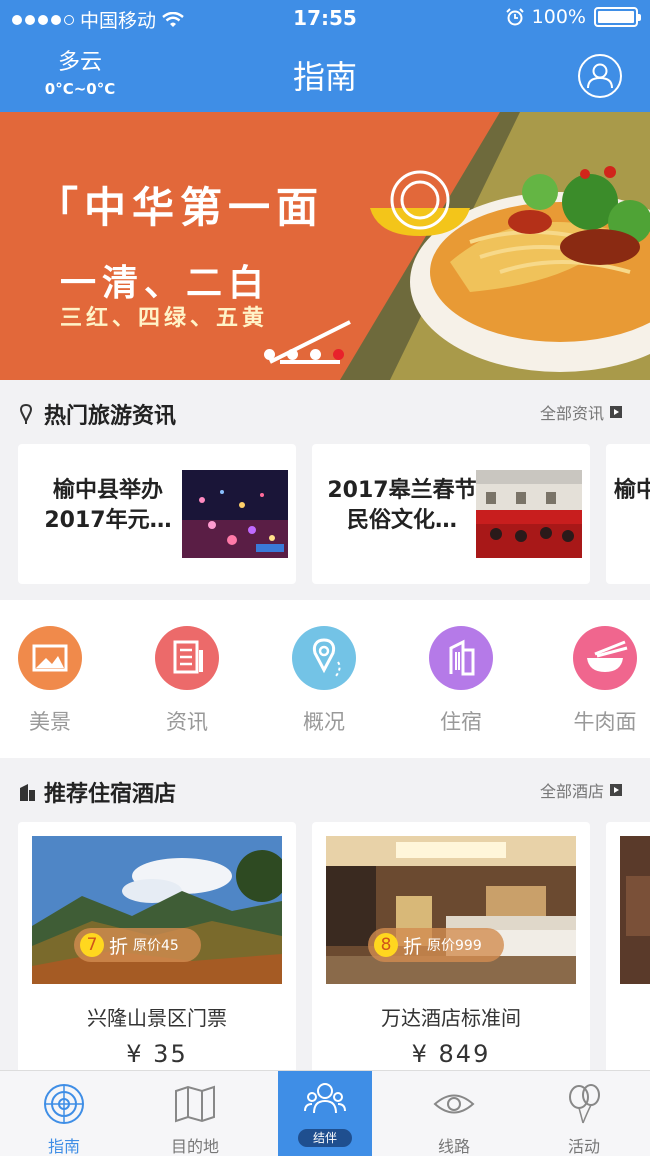 The image size is (650, 1156). Describe the element at coordinates (632, 490) in the screenshot. I see `news-card-title: 榆中动国` at that location.